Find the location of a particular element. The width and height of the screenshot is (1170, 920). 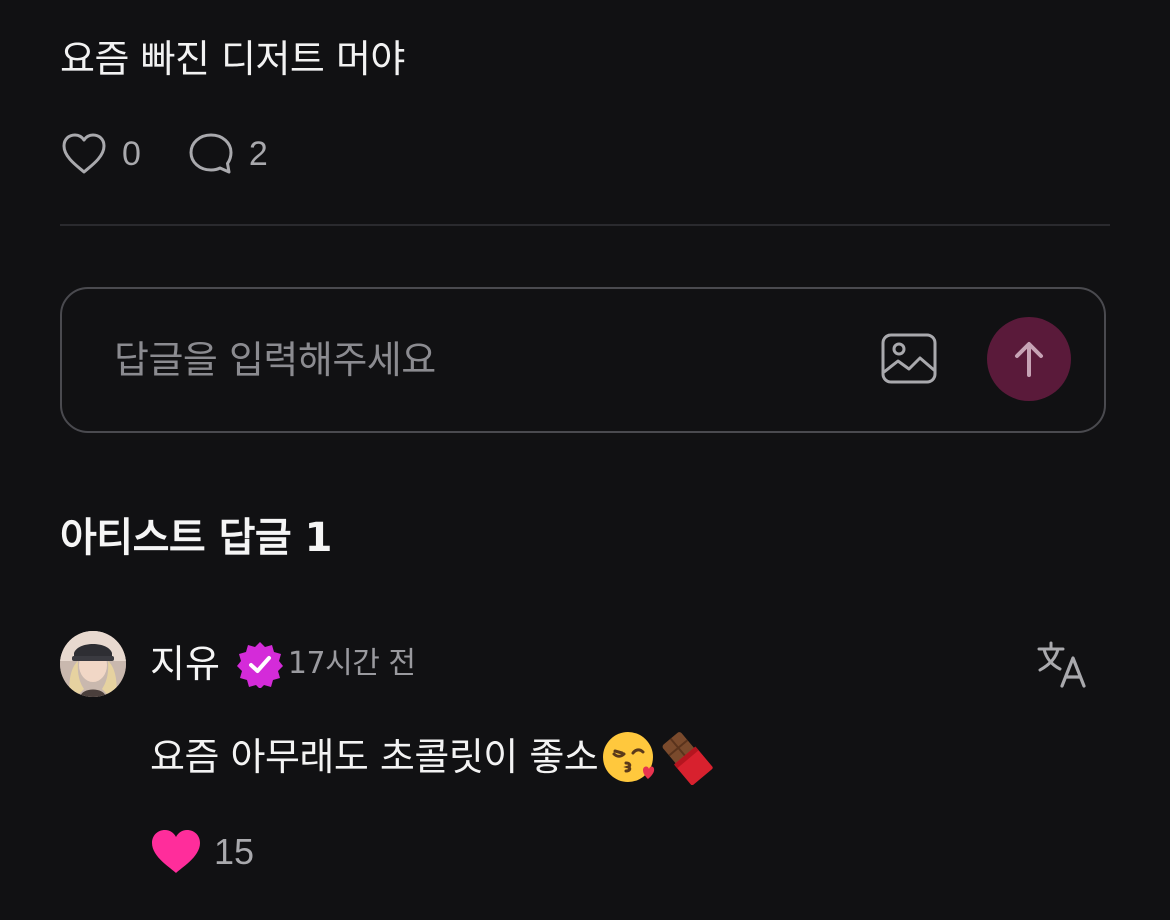

image-attach-button is located at coordinates (909, 359).